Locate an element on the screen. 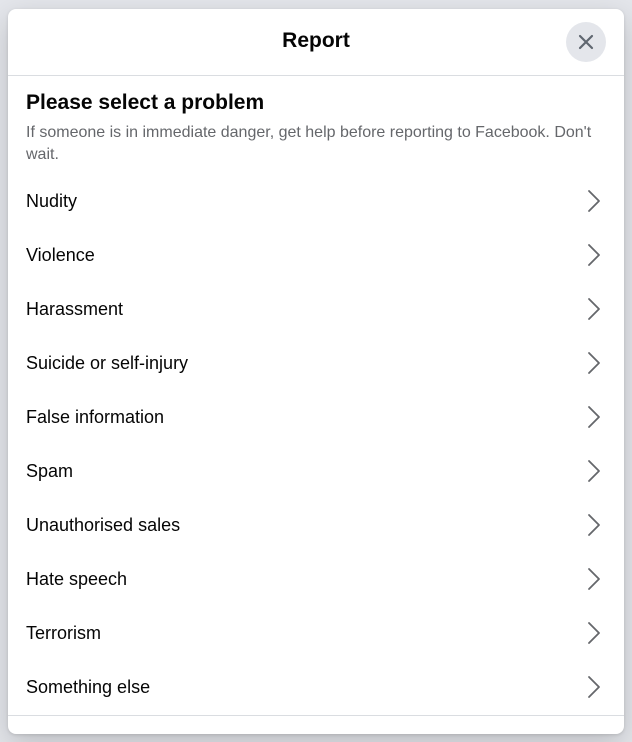 This screenshot has width=632, height=742. option-harassment: Harassment is located at coordinates (316, 309).